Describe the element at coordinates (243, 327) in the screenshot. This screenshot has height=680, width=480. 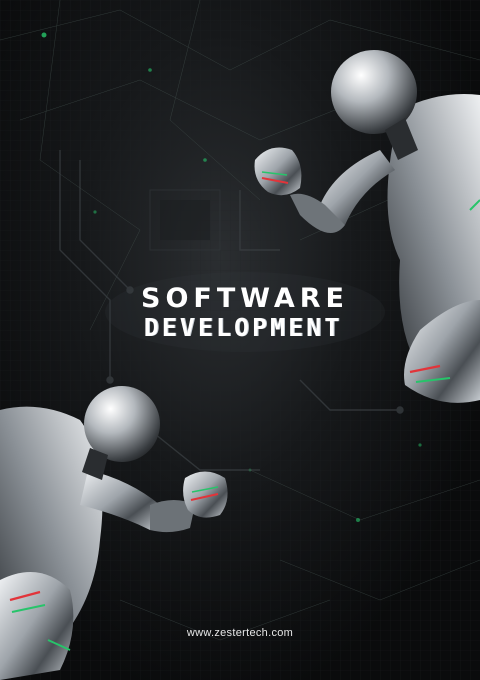
I see `title-development: DEVELOPMENT` at that location.